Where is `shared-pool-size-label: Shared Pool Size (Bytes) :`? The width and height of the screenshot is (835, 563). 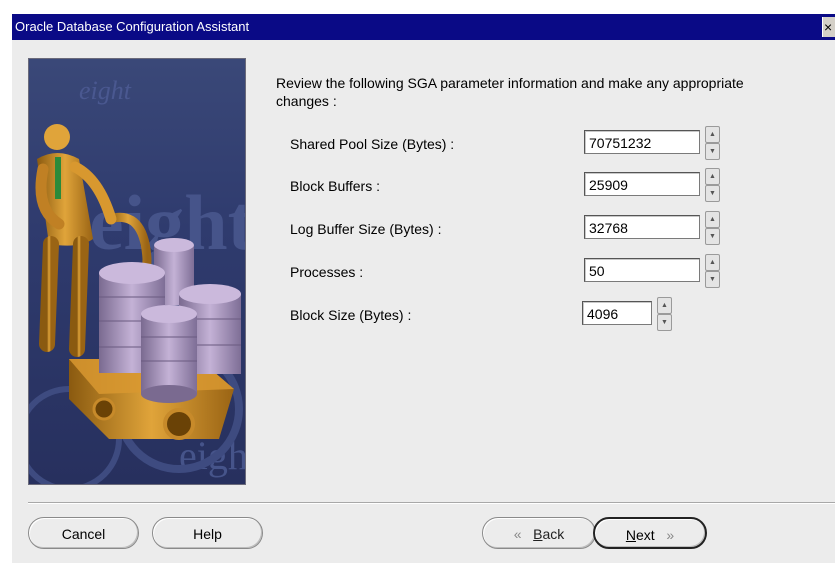 shared-pool-size-label: Shared Pool Size (Bytes) : is located at coordinates (372, 144).